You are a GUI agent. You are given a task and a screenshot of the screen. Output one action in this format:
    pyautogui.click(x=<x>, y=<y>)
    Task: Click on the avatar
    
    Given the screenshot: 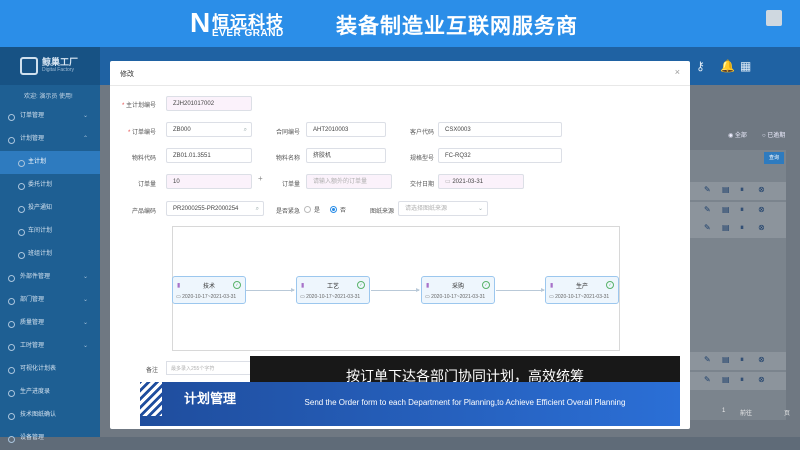 What is the action you would take?
    pyautogui.click(x=774, y=18)
    